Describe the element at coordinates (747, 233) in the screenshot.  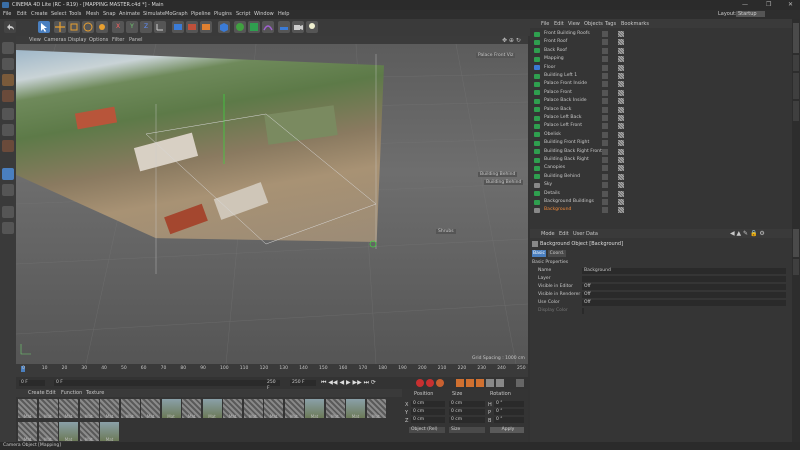
I see `attr-nav-icons: ◀ ▲ ✎ 🔒 ⚙` at that location.